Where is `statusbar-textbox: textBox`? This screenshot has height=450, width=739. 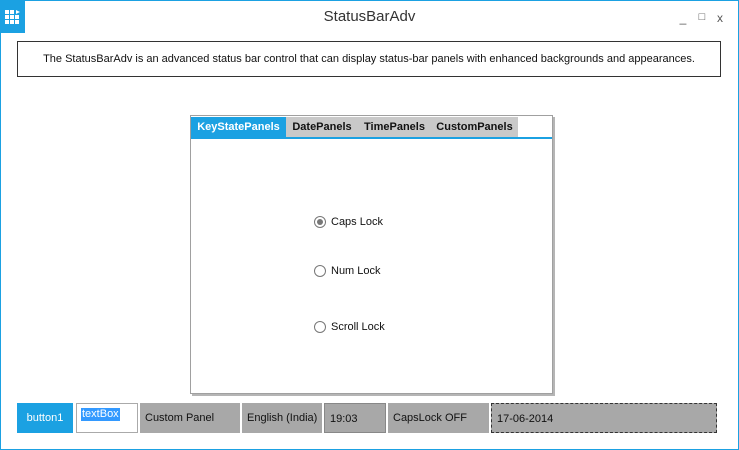
statusbar-textbox: textBox is located at coordinates (107, 418).